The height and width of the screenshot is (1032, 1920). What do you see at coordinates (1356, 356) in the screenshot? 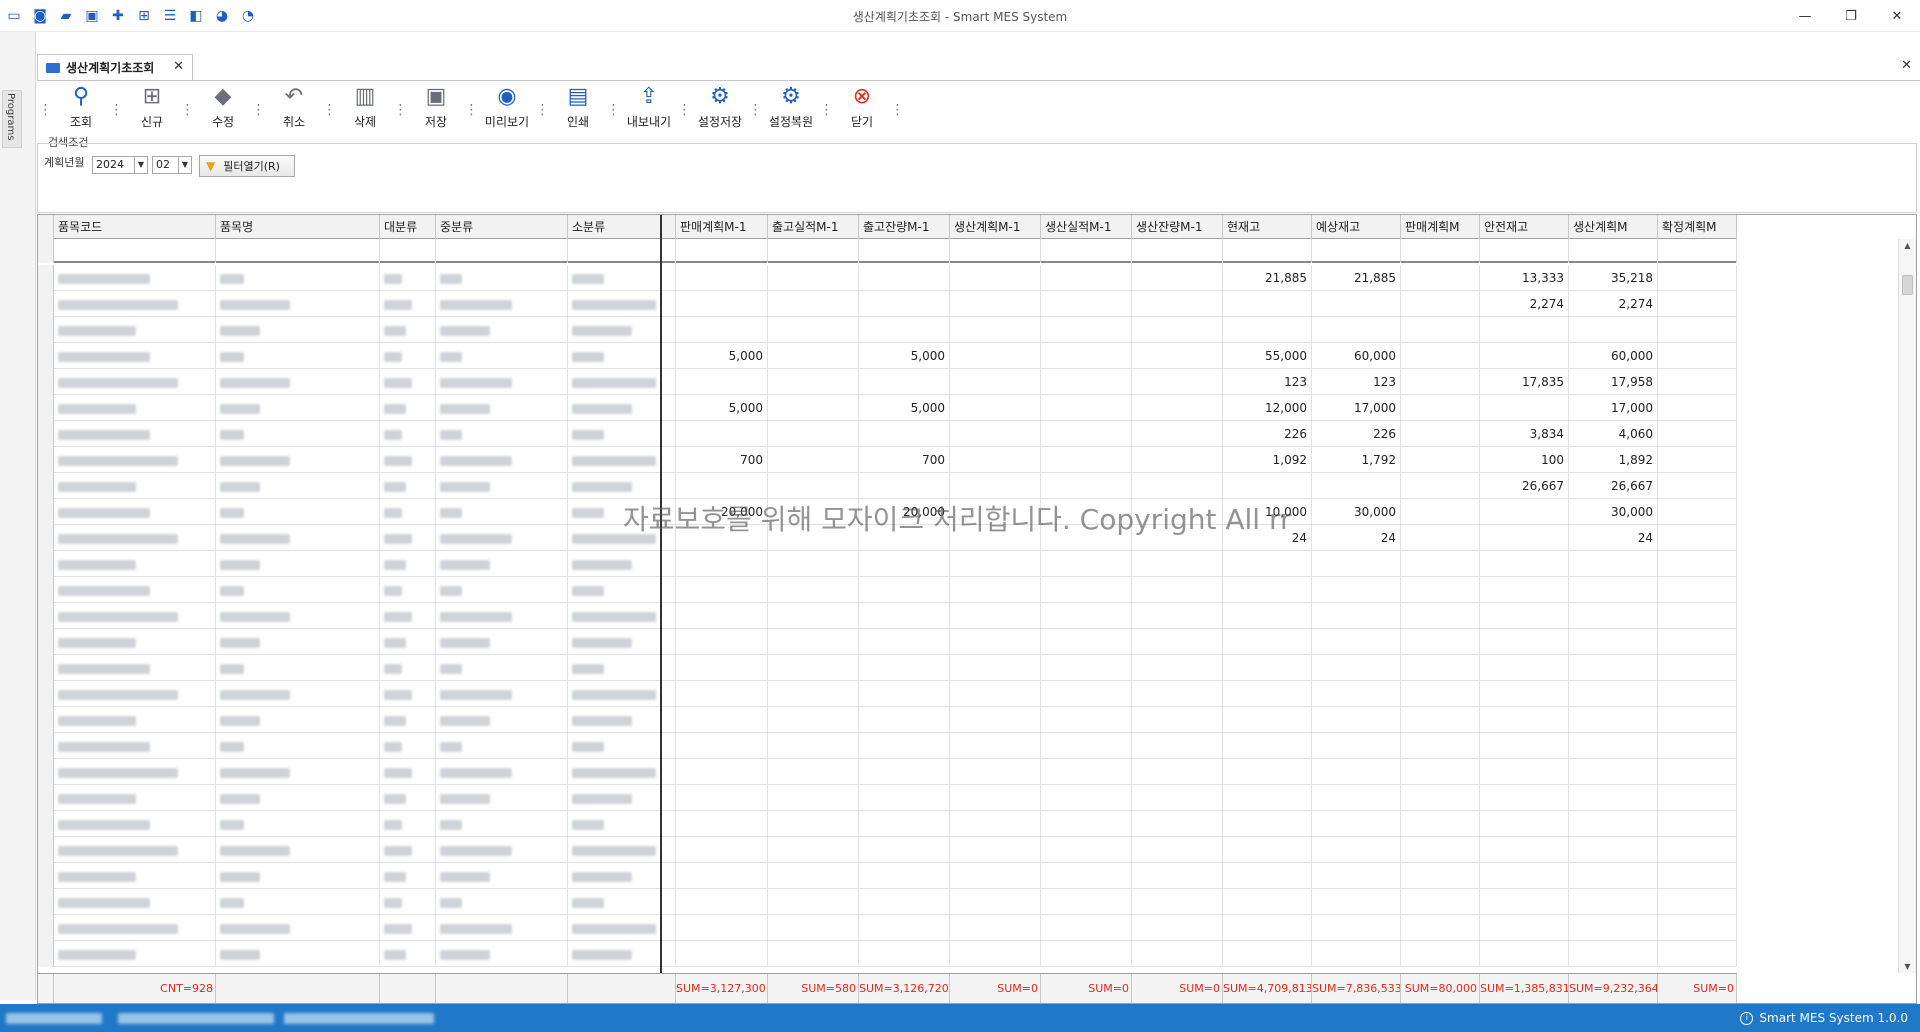
I see `table-cell: 60,000` at bounding box center [1356, 356].